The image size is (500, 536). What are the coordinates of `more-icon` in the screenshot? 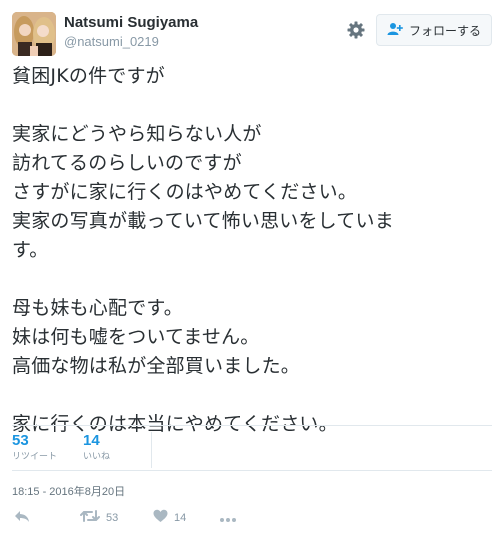 It's located at (228, 517).